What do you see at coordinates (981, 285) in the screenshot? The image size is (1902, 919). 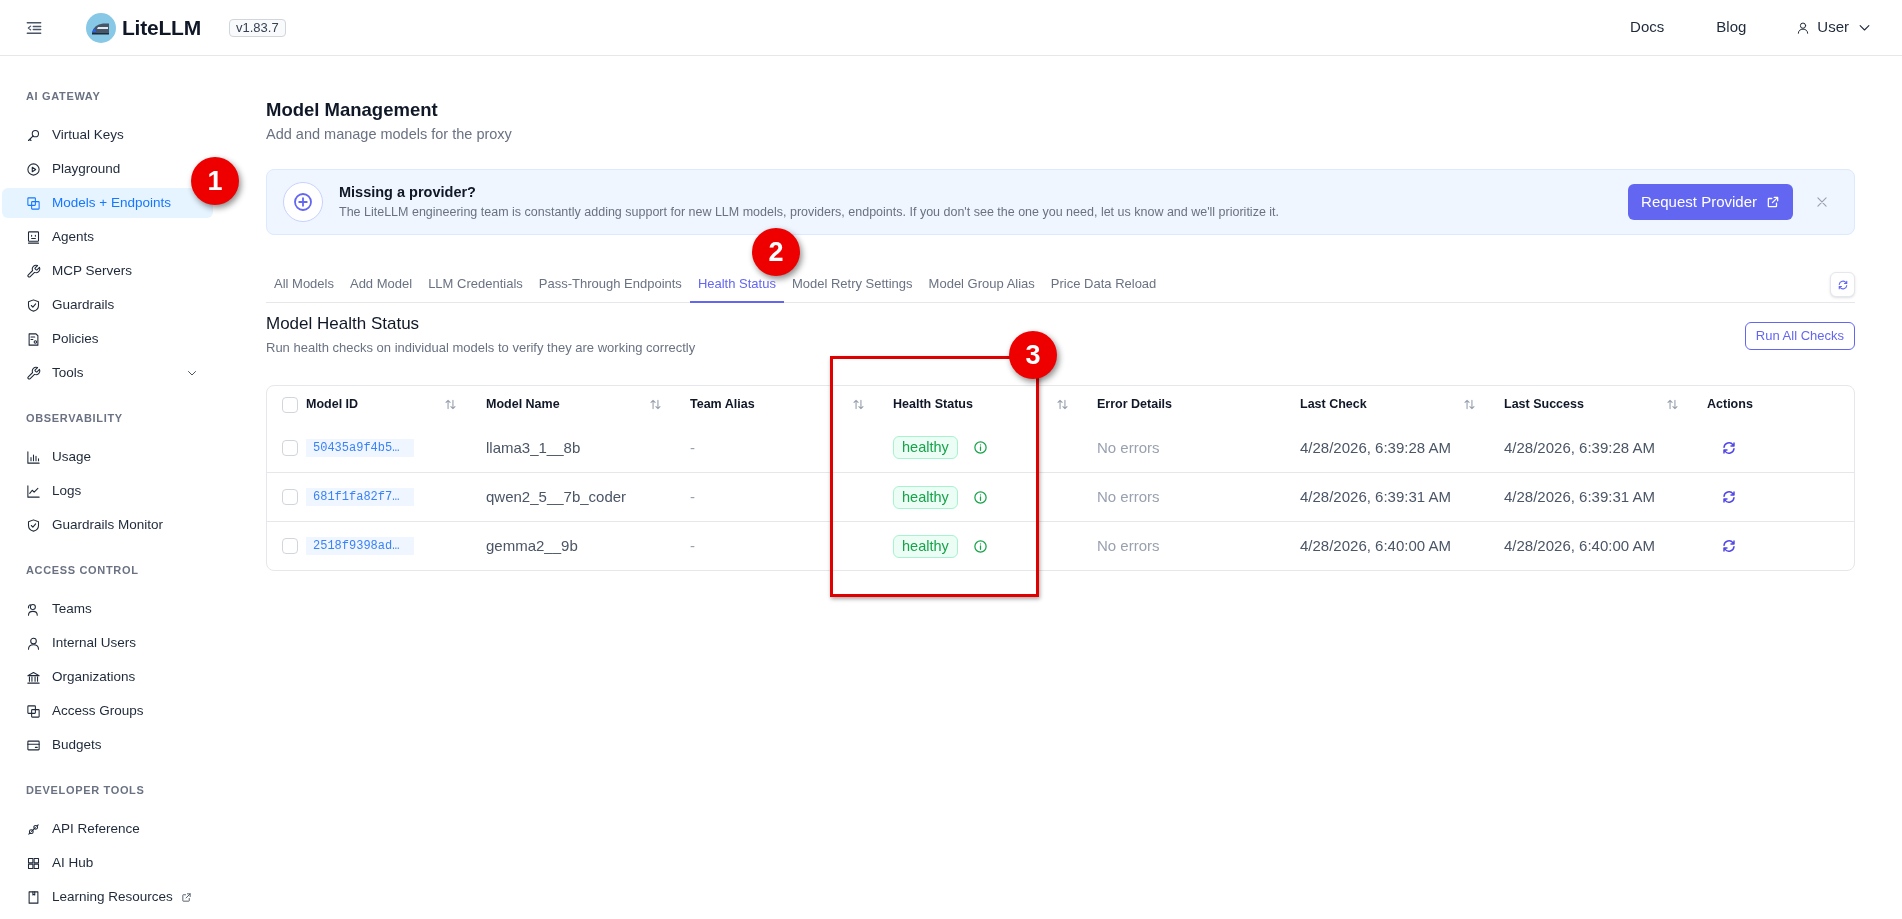 I see `tab: Model Group Alias` at bounding box center [981, 285].